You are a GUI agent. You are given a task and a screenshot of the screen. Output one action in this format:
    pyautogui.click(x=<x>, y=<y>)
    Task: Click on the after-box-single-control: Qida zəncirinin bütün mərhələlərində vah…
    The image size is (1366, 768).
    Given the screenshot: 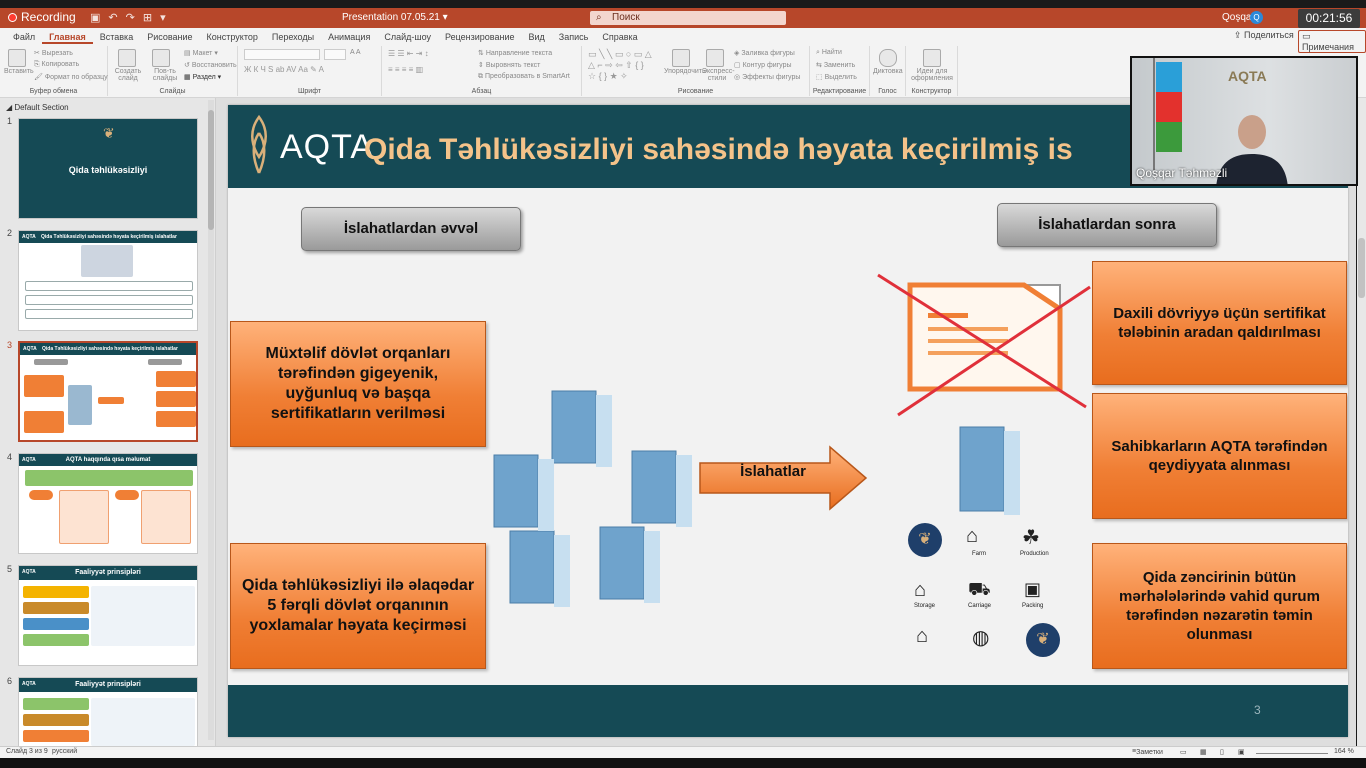 What is the action you would take?
    pyautogui.click(x=1219, y=606)
    